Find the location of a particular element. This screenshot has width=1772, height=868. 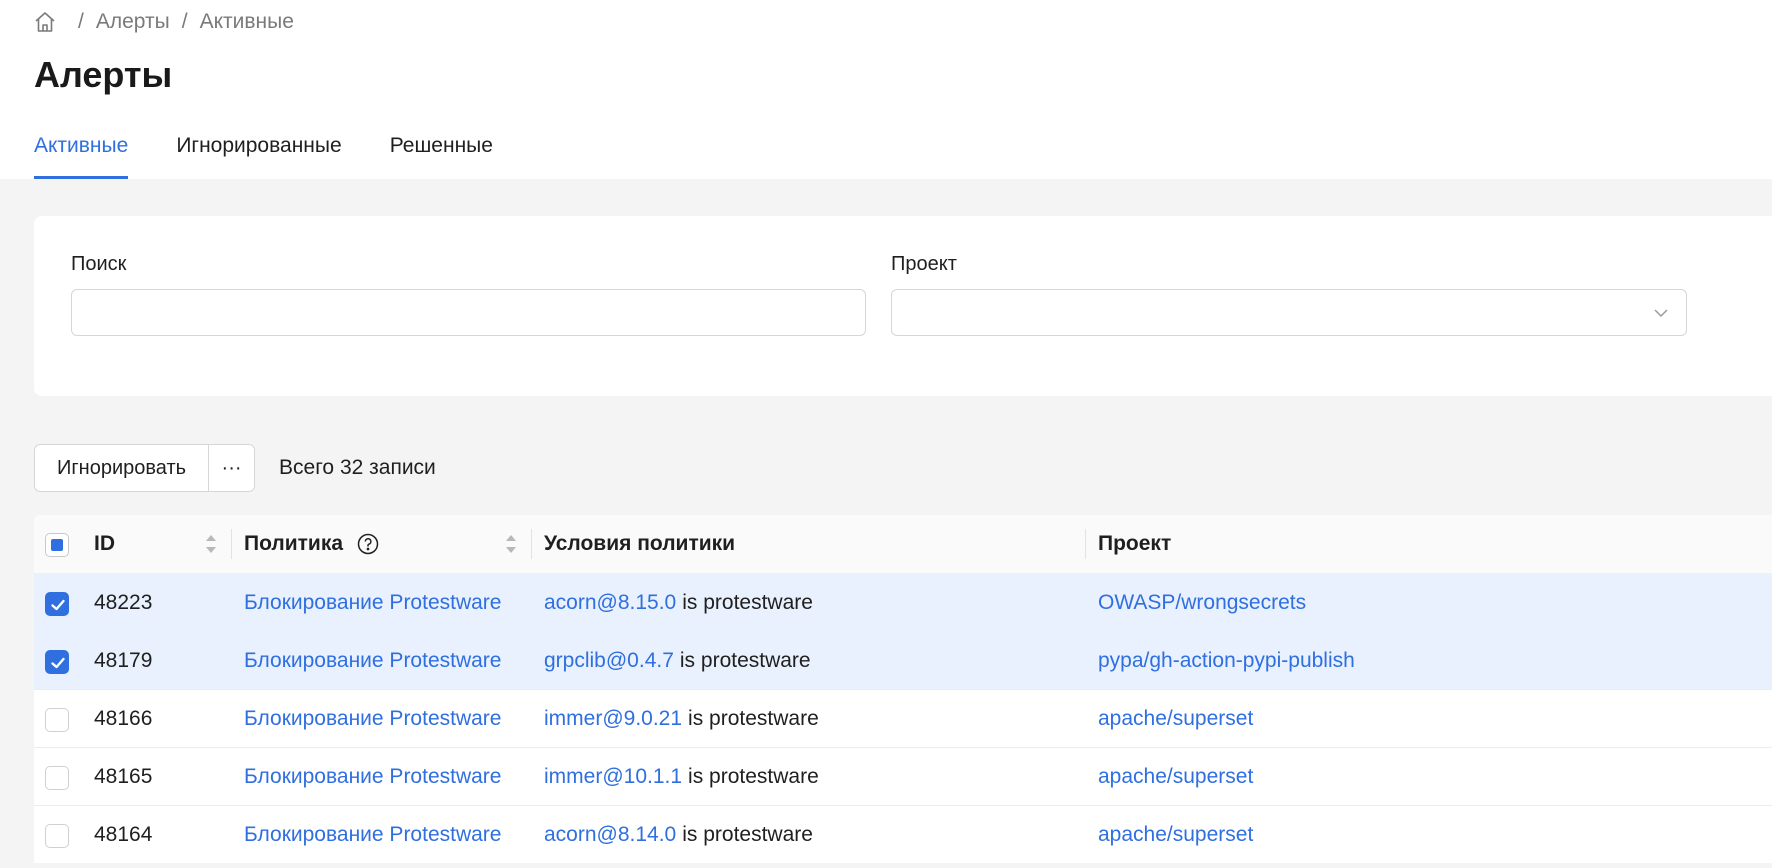

column-header-policy: Политика is located at coordinates (311, 544).